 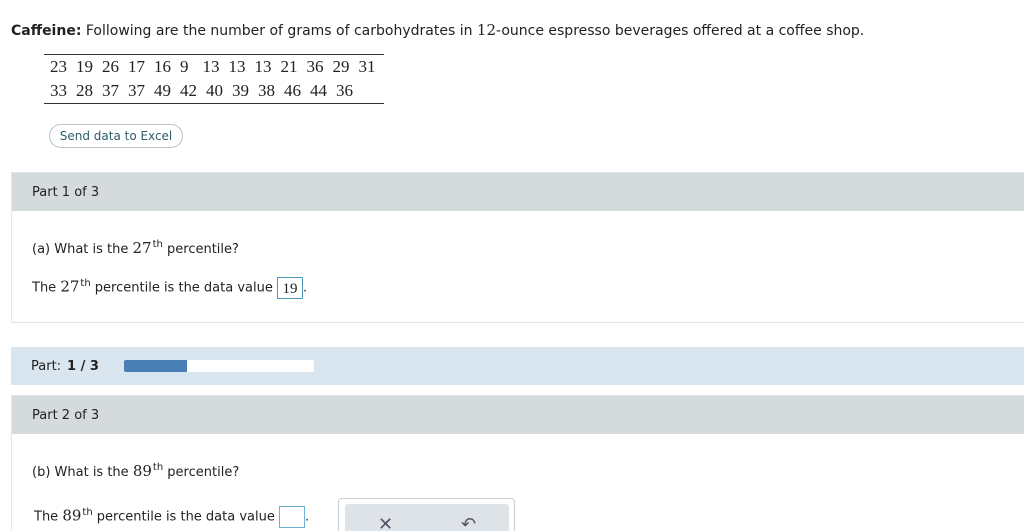 I want to click on data-row-2: 33 28 37 37 49 42 40 39 38 46 44 36, so click(x=214, y=91).